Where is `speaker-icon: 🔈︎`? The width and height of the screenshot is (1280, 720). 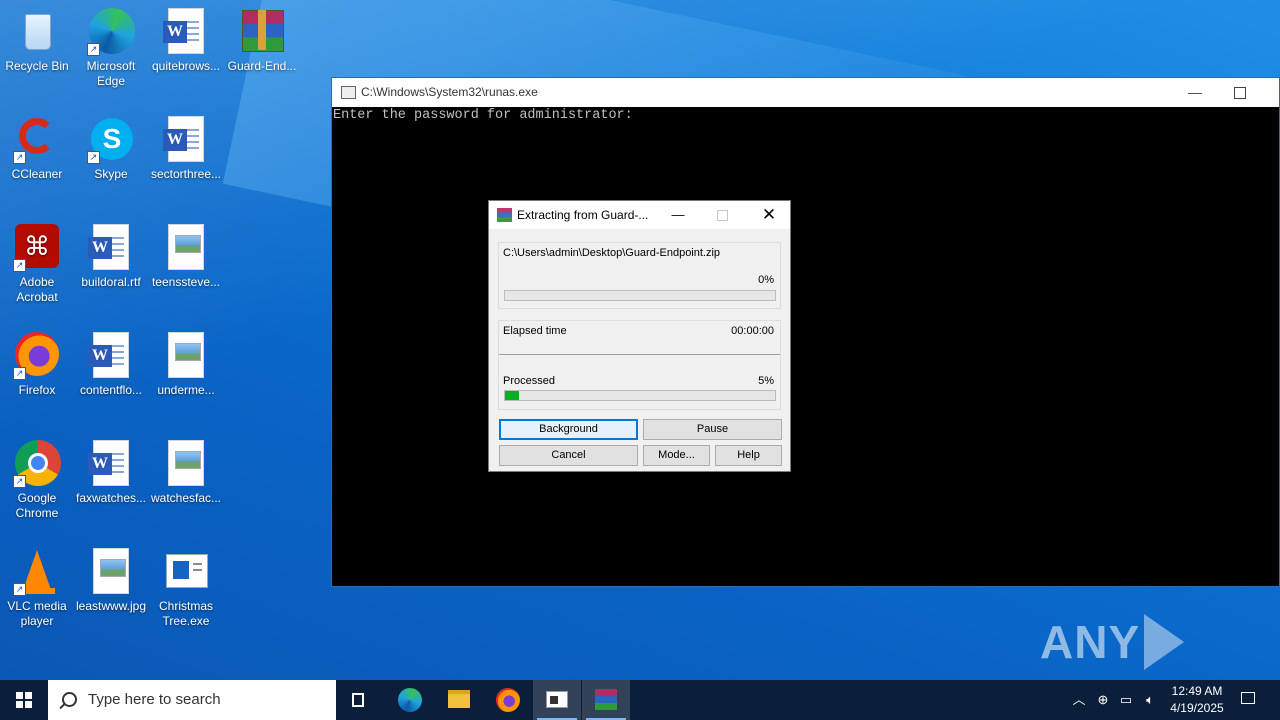 speaker-icon: 🔈︎ is located at coordinates (1150, 699).